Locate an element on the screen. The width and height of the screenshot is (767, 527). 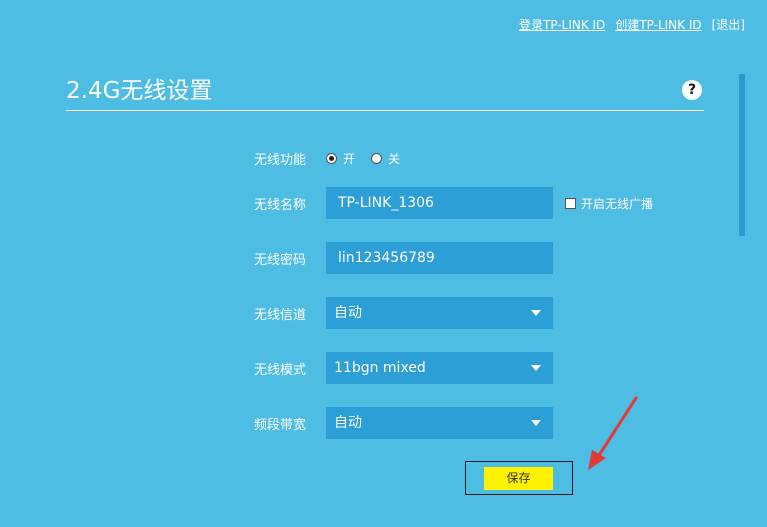
wireless-function-label: 无线功能 is located at coordinates (280, 160).